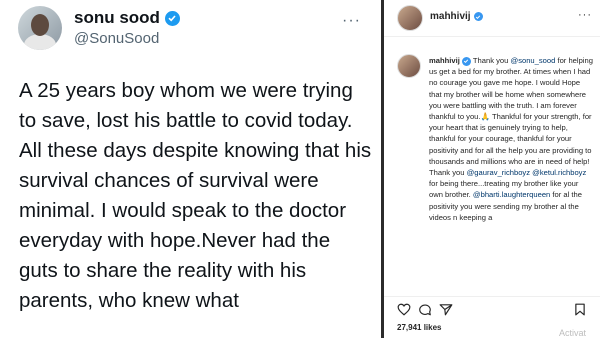 The image size is (600, 338). I want to click on author-name: sonu sood, so click(127, 18).